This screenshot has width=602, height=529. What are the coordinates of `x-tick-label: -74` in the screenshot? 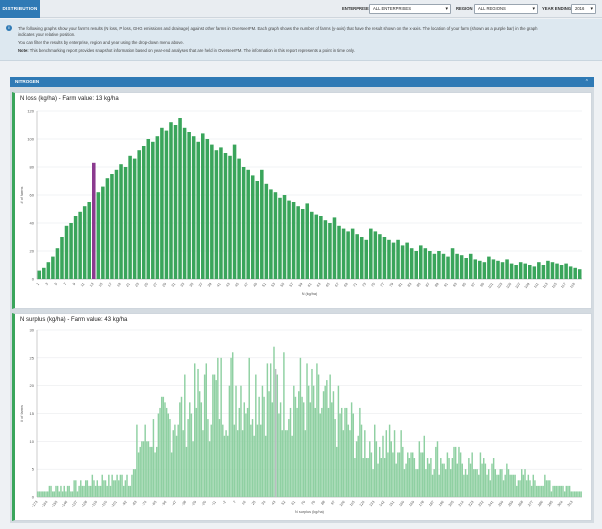 It's located at (144, 503).